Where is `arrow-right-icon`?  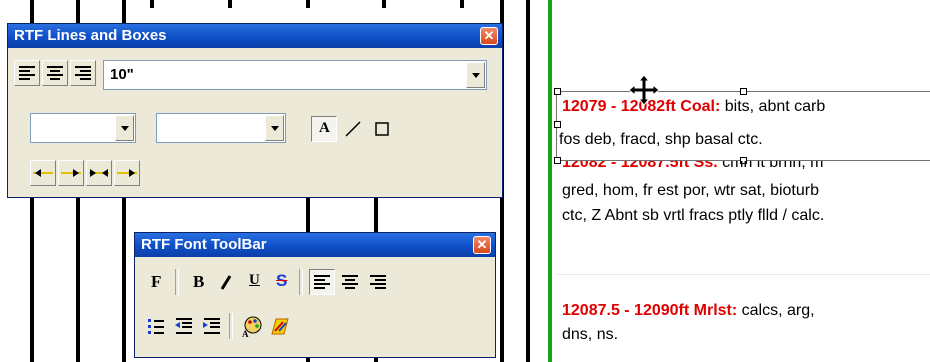
arrow-right-icon is located at coordinates (71, 173).